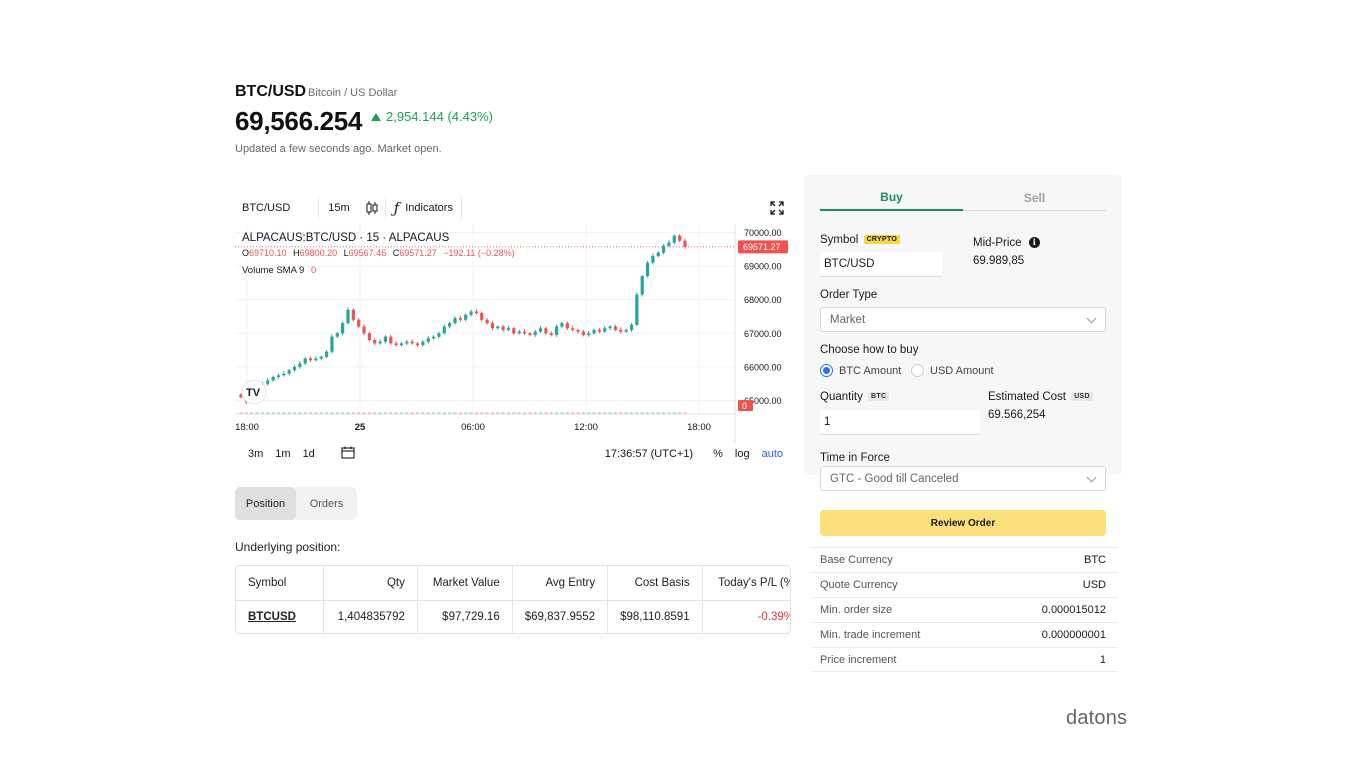  Describe the element at coordinates (882, 240) in the screenshot. I see `crypto-badge: CRYPTO` at that location.